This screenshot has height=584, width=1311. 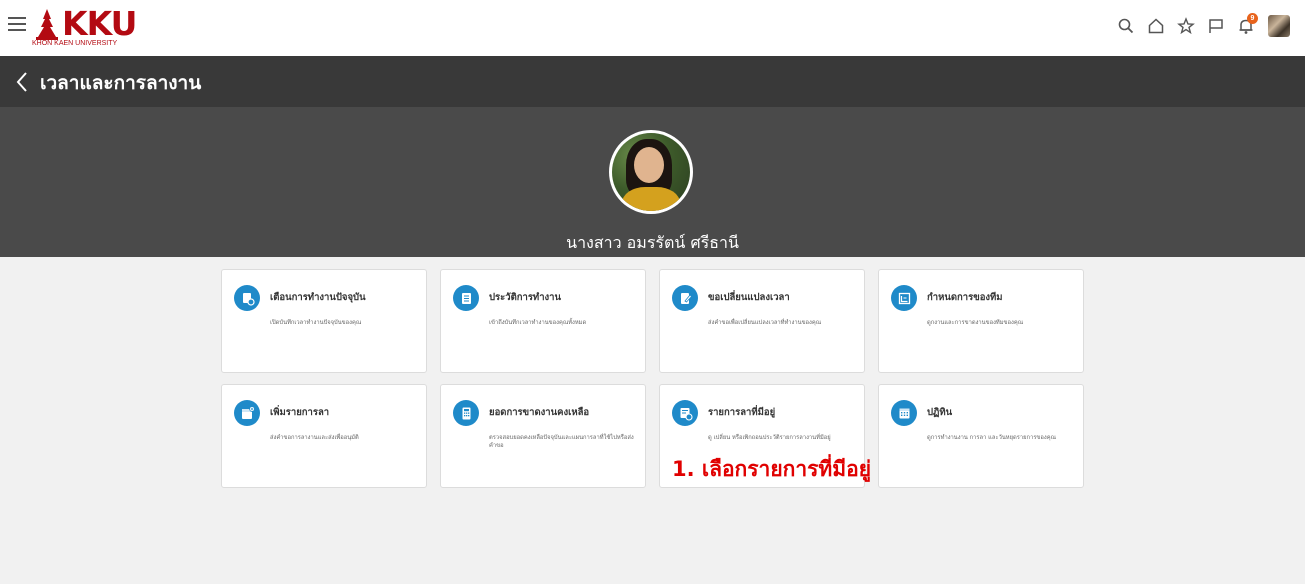 What do you see at coordinates (538, 323) in the screenshot?
I see `tile-description: เข้าถึงบันทึกเวลาทำงานของคุณทั้งหมด` at bounding box center [538, 323].